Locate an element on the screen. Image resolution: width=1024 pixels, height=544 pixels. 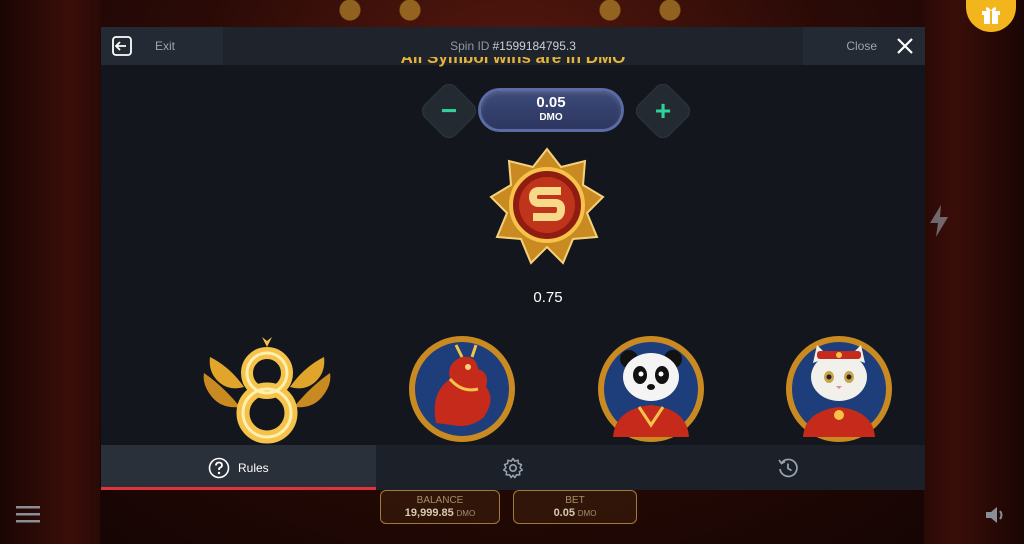
bet-stepper: − 0.05 DMO + is located at coordinates (556, 111).